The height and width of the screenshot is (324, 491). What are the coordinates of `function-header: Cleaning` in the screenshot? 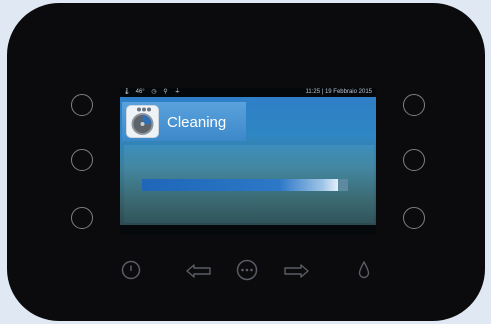 It's located at (184, 121).